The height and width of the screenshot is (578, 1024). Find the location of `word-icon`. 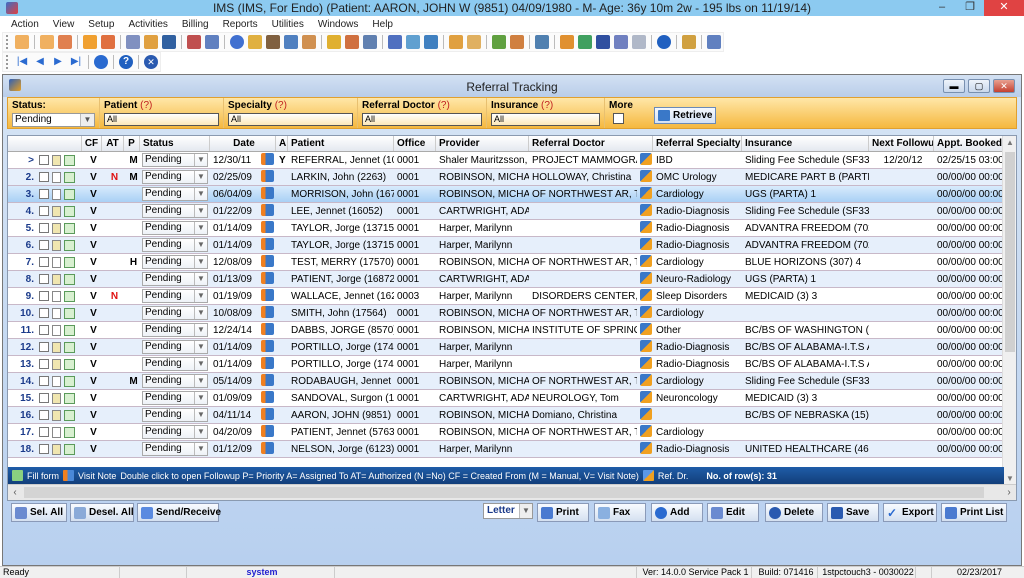

word-icon is located at coordinates (603, 42).